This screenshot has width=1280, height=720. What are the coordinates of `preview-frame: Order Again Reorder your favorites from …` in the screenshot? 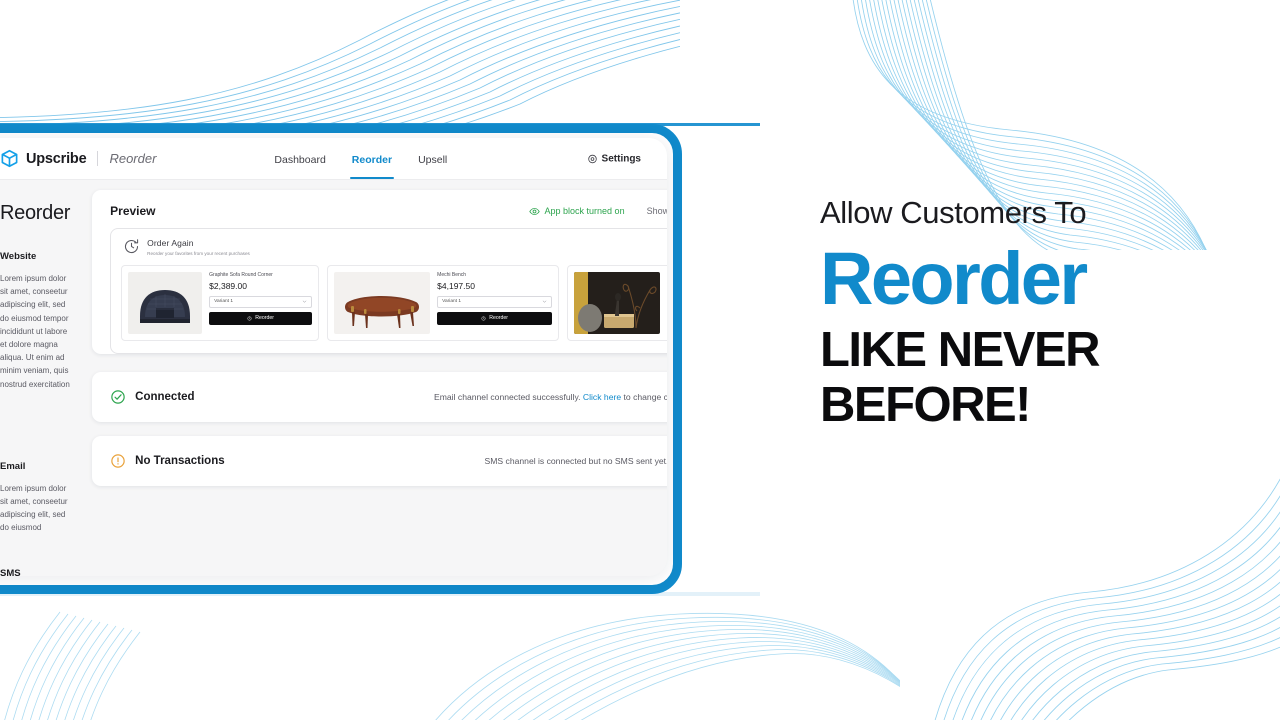 It's located at (388, 291).